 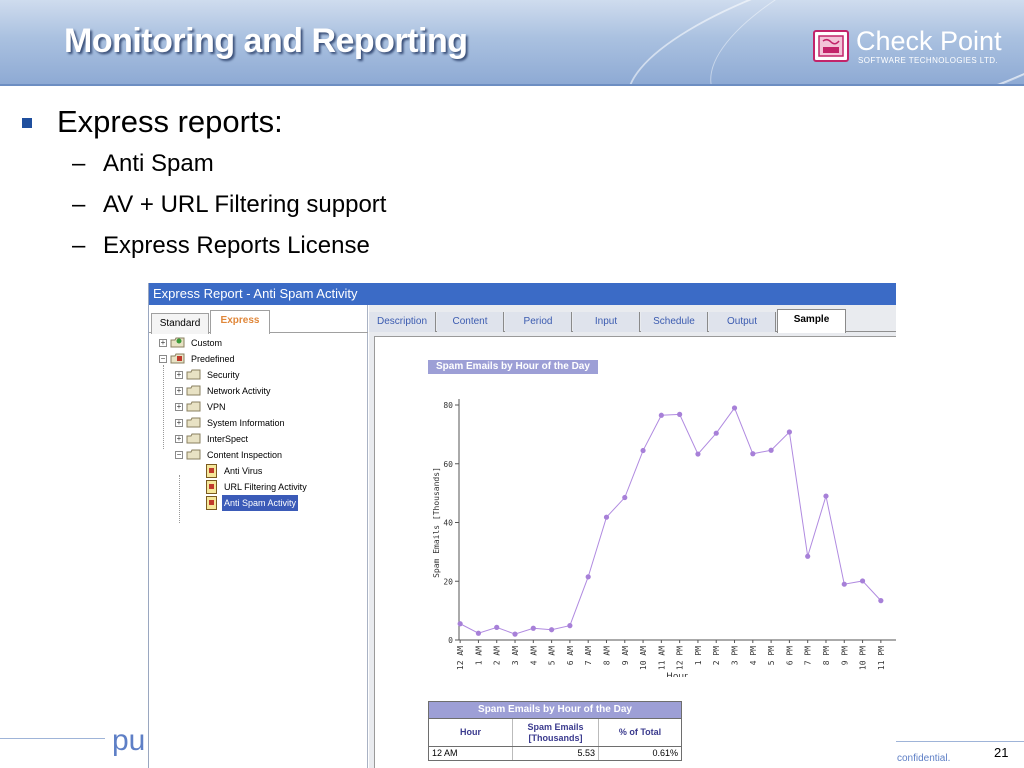 What do you see at coordinates (470, 322) in the screenshot?
I see `tab-content: Content` at bounding box center [470, 322].